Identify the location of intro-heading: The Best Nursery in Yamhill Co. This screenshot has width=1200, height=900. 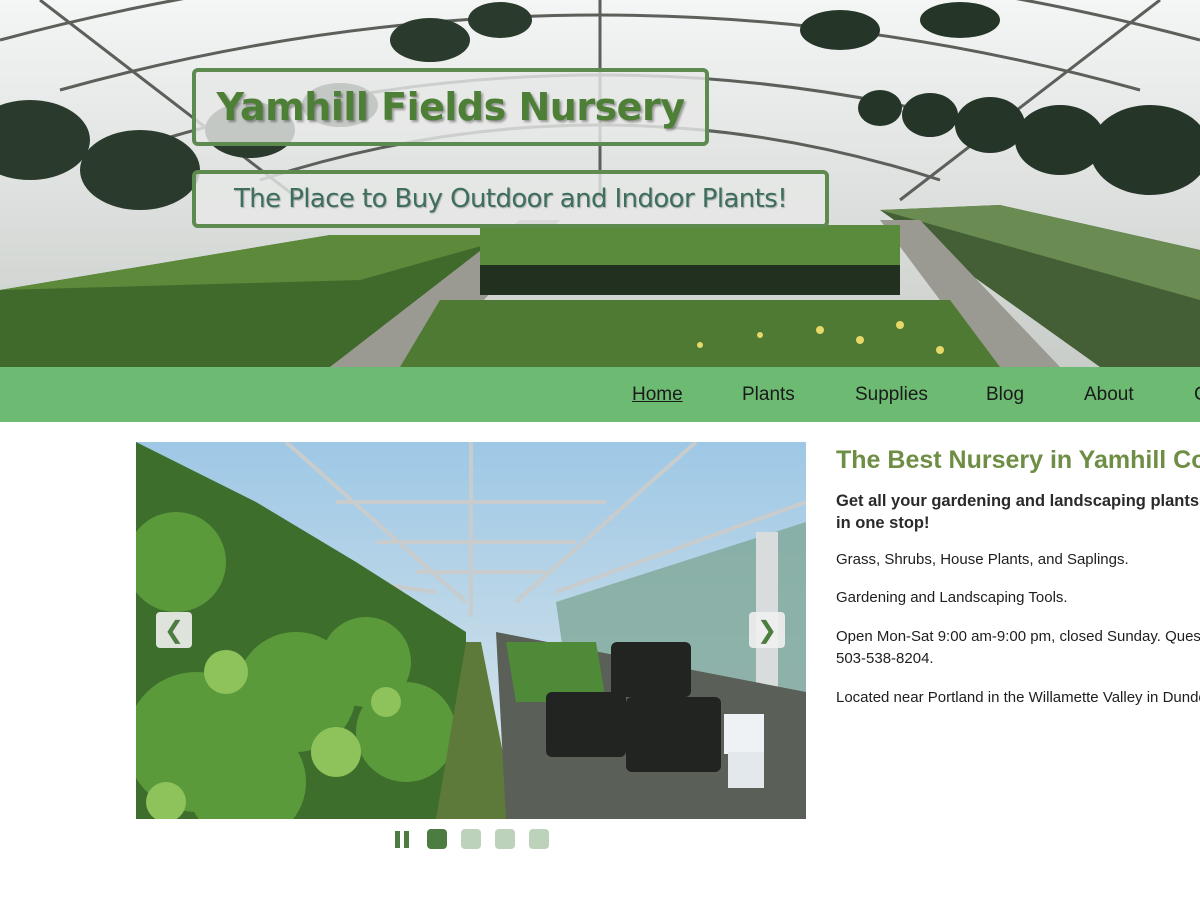
(1018, 460).